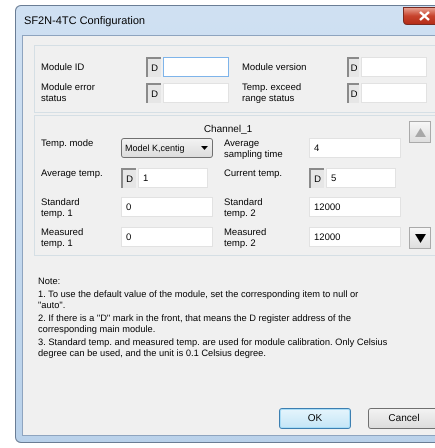  What do you see at coordinates (254, 148) in the screenshot?
I see `field-label: Average sampling time` at bounding box center [254, 148].